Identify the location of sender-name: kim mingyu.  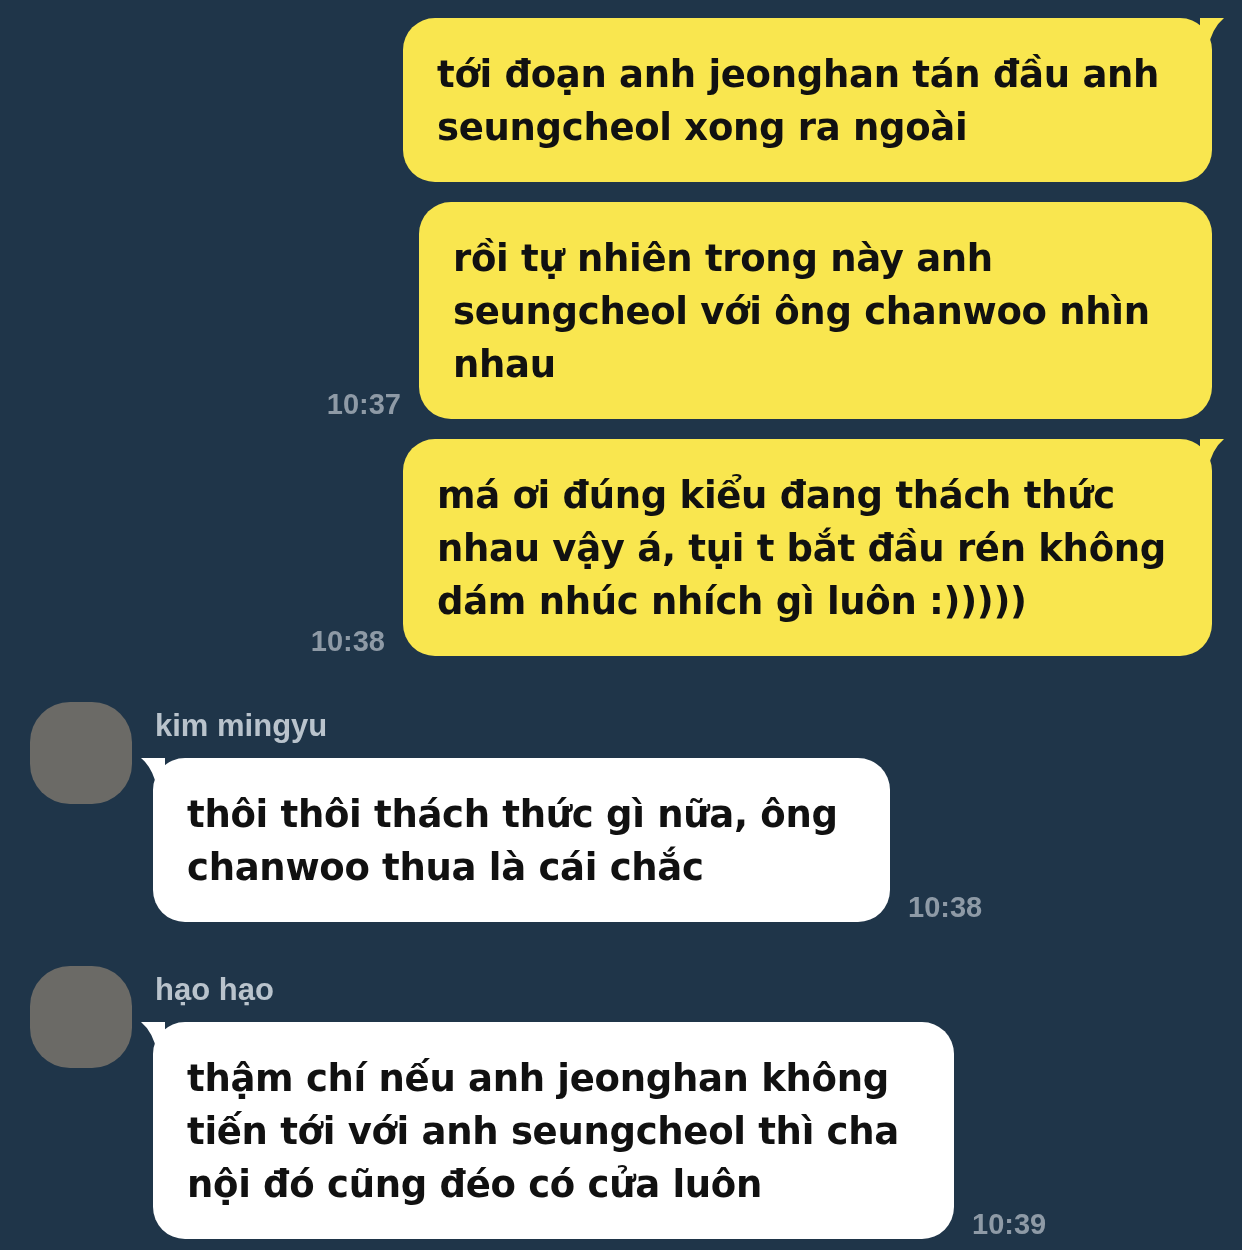
(242, 726).